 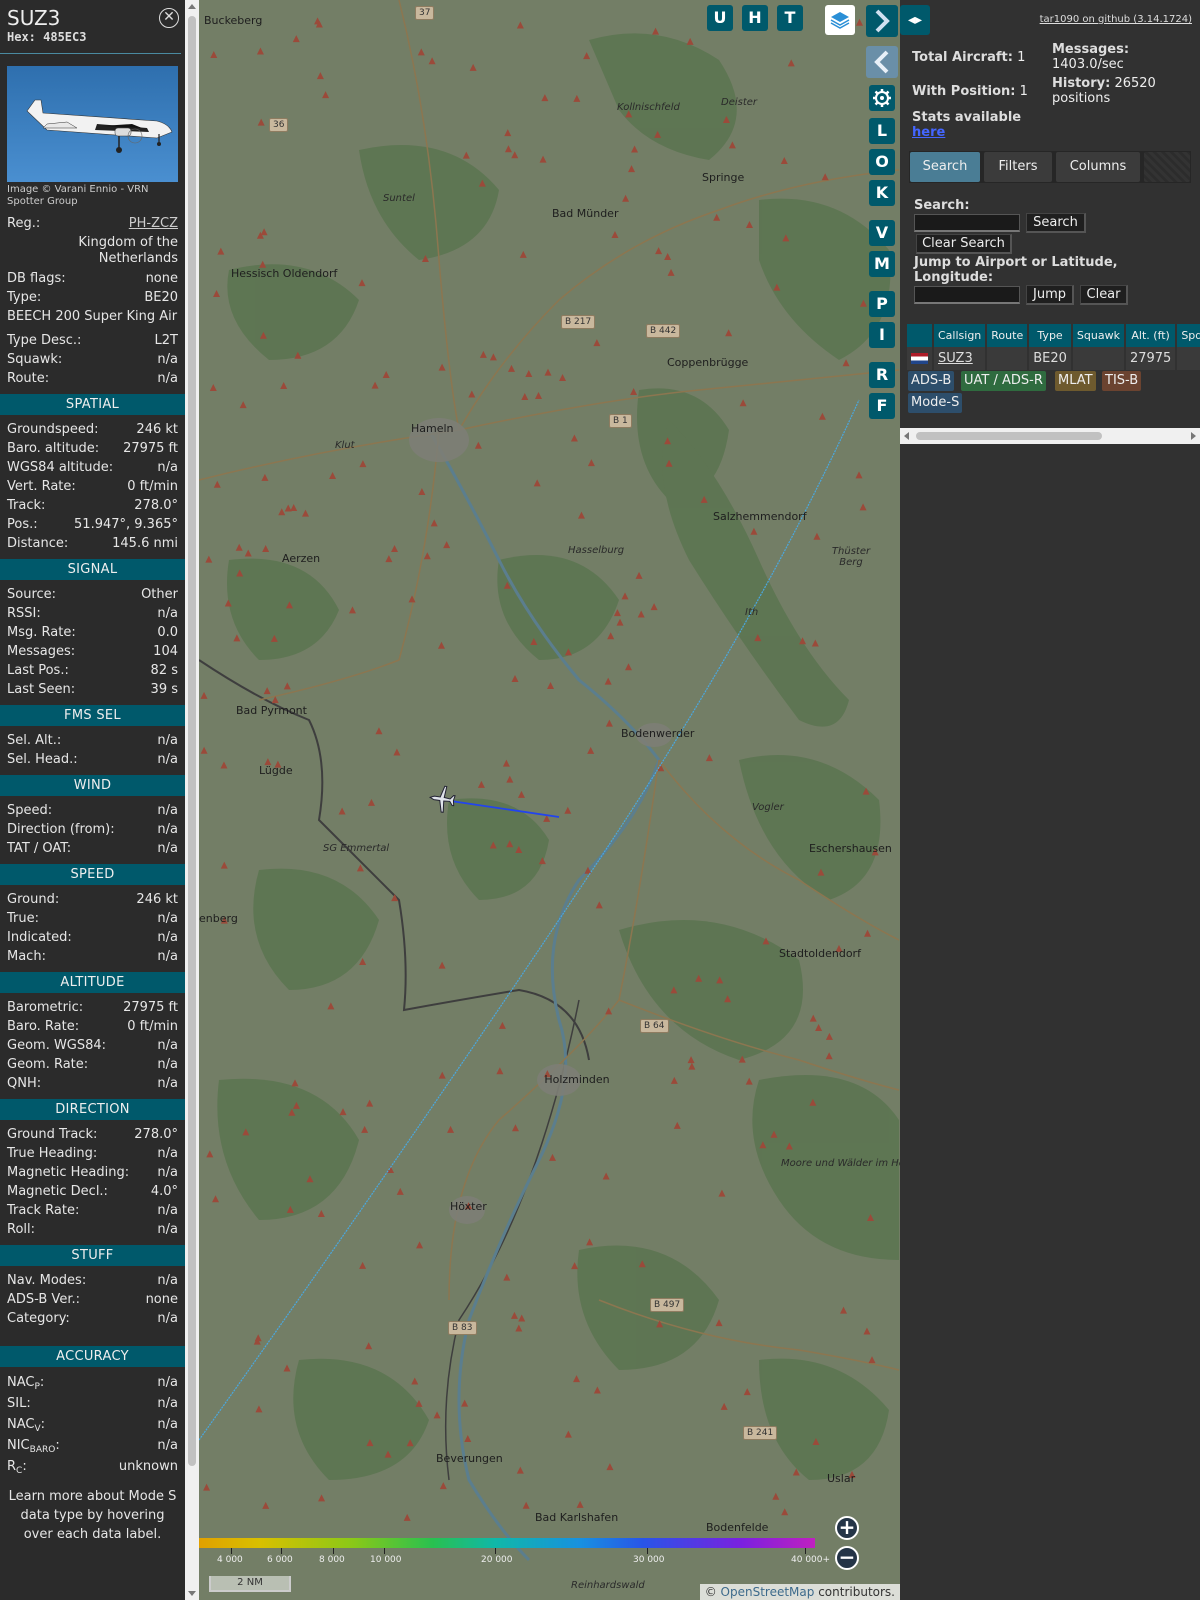 I want to click on info-label: Distance:, so click(x=37, y=543).